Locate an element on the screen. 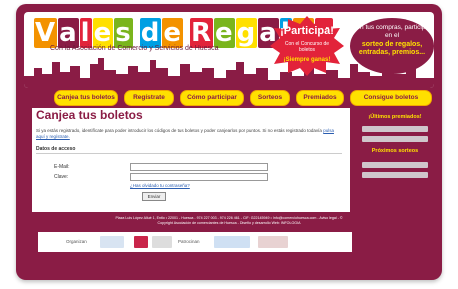  nav-registrate: Regístrate is located at coordinates (149, 98).